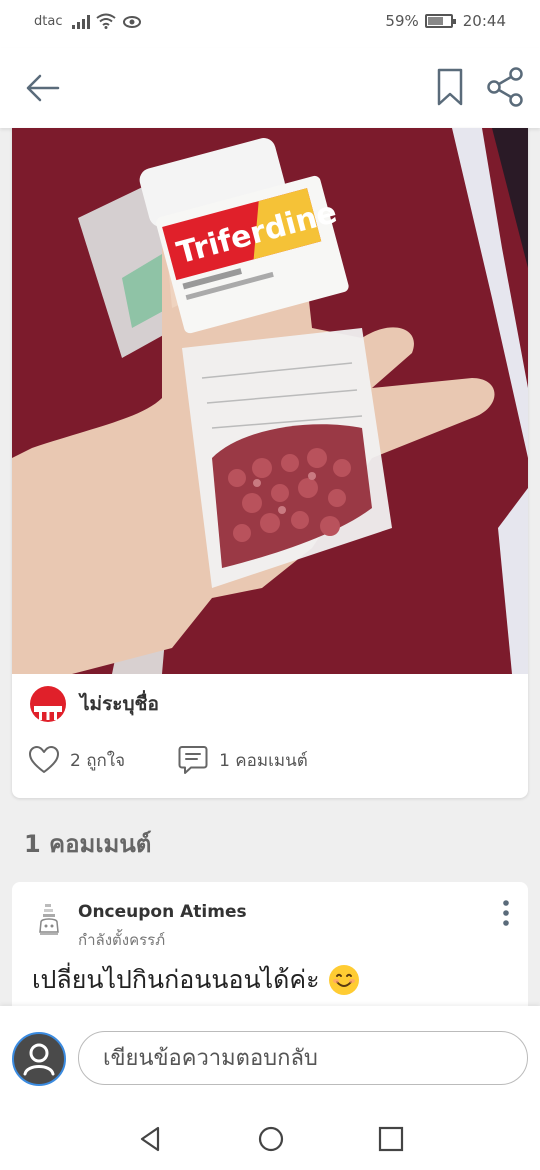  I want to click on reply-input, so click(303, 1058).